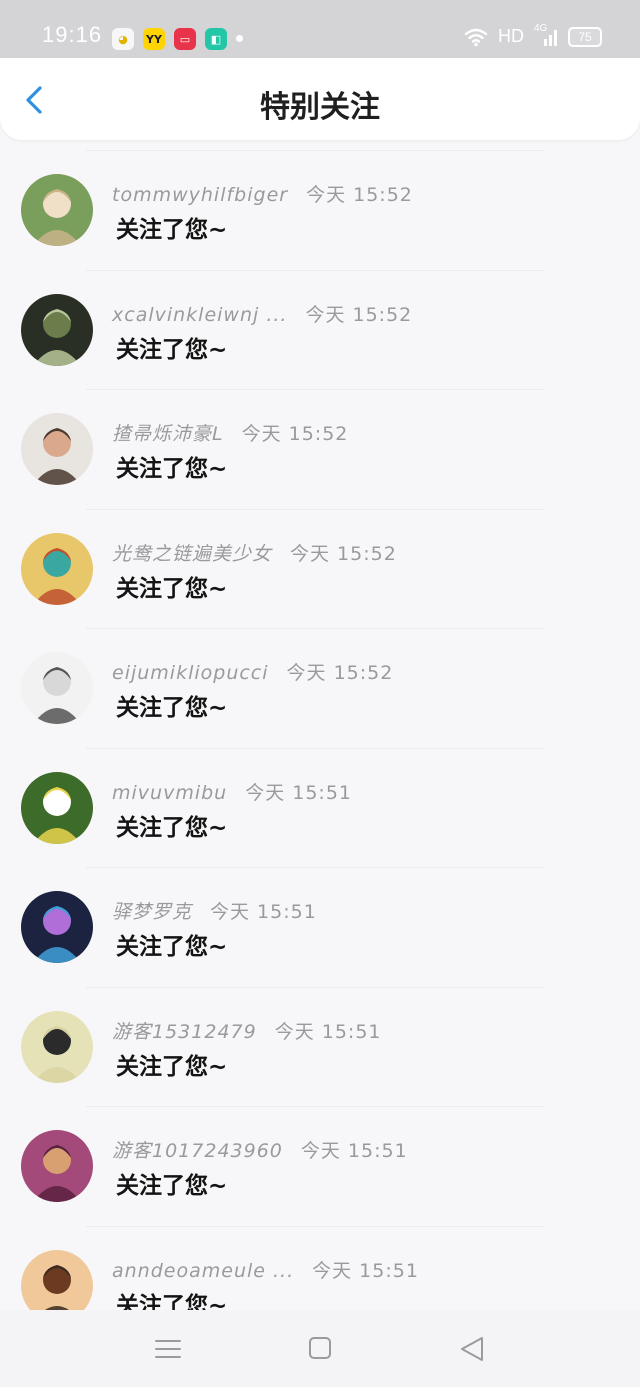 Image resolution: width=640 pixels, height=1387 pixels. I want to click on status-indicators: HD 4G 75, so click(533, 35).